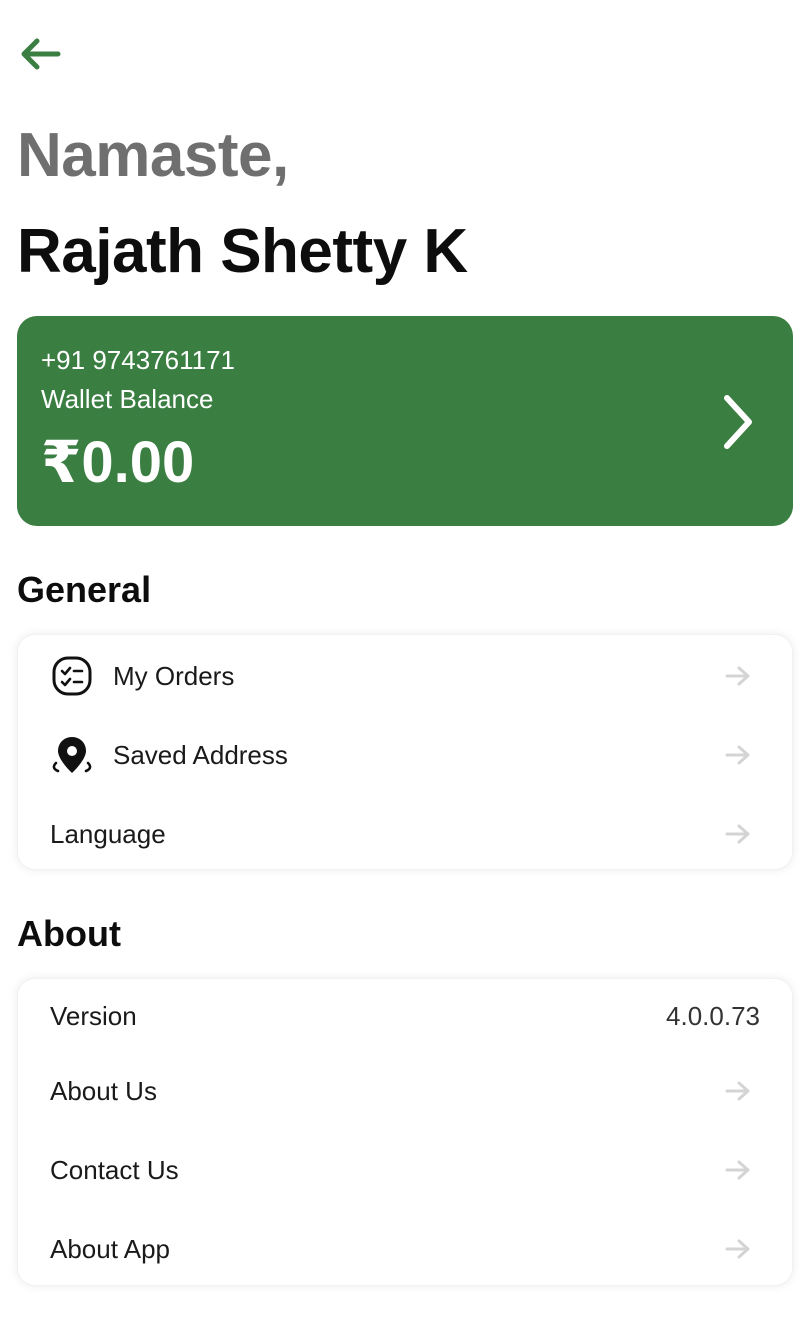  I want to click on version-row: Version 4.0.0.73, so click(405, 1016).